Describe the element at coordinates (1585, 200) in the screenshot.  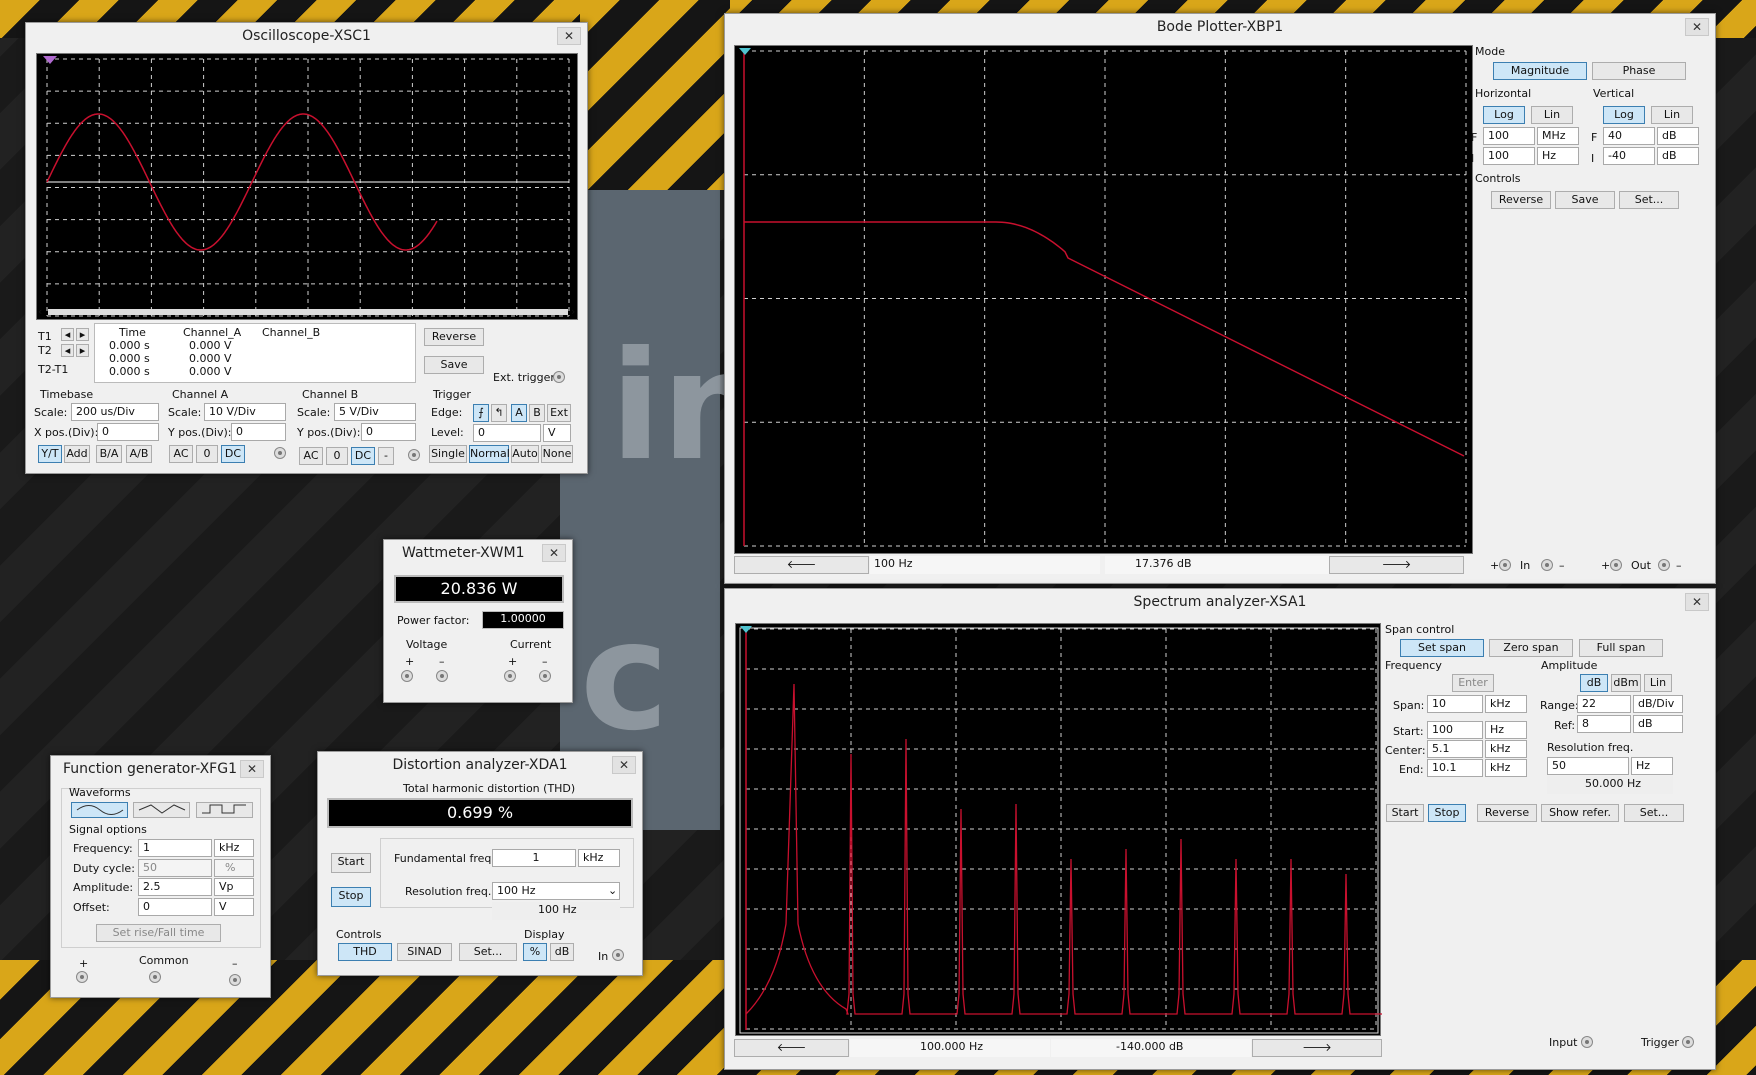
I see `save-button: Save` at that location.